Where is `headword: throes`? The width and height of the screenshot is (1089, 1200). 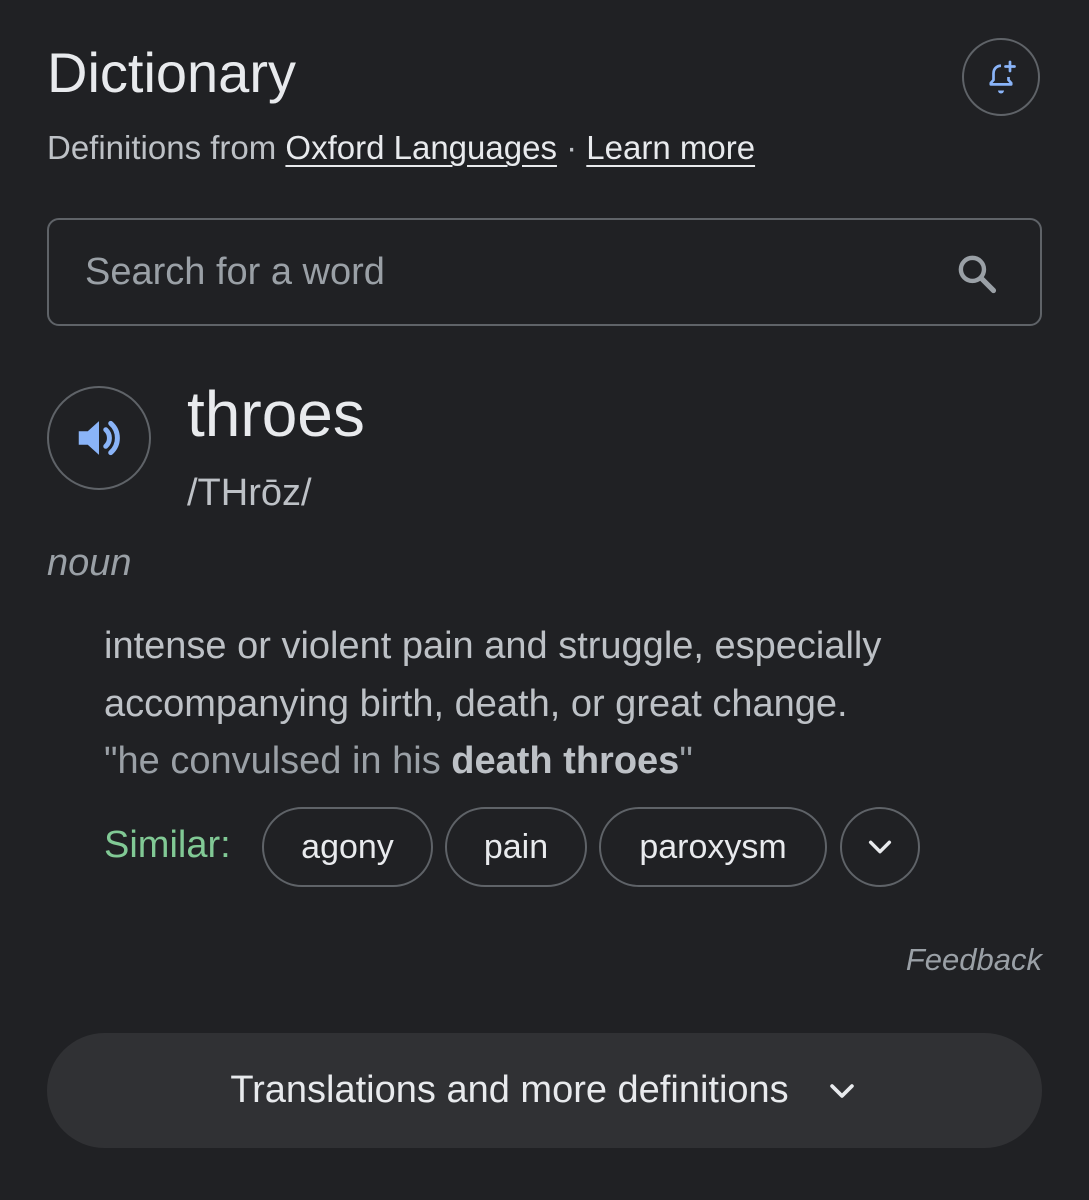
headword: throes is located at coordinates (276, 414).